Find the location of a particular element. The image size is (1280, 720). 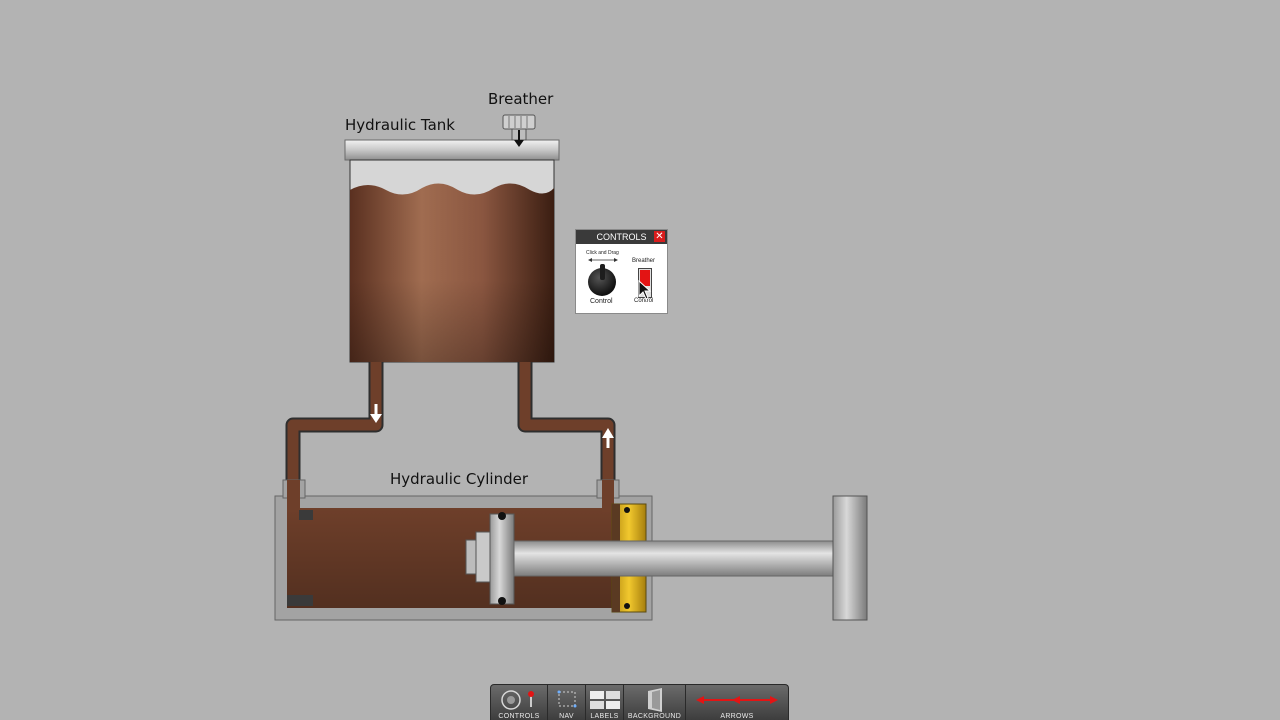

background-icon is located at coordinates (654, 700).